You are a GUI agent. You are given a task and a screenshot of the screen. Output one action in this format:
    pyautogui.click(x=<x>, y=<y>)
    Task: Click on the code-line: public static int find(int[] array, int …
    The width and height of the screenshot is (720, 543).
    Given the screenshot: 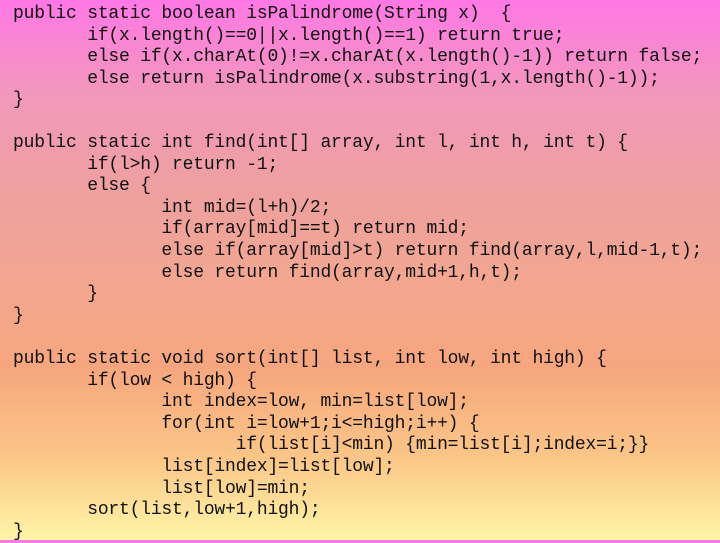 What is the action you would take?
    pyautogui.click(x=320, y=143)
    